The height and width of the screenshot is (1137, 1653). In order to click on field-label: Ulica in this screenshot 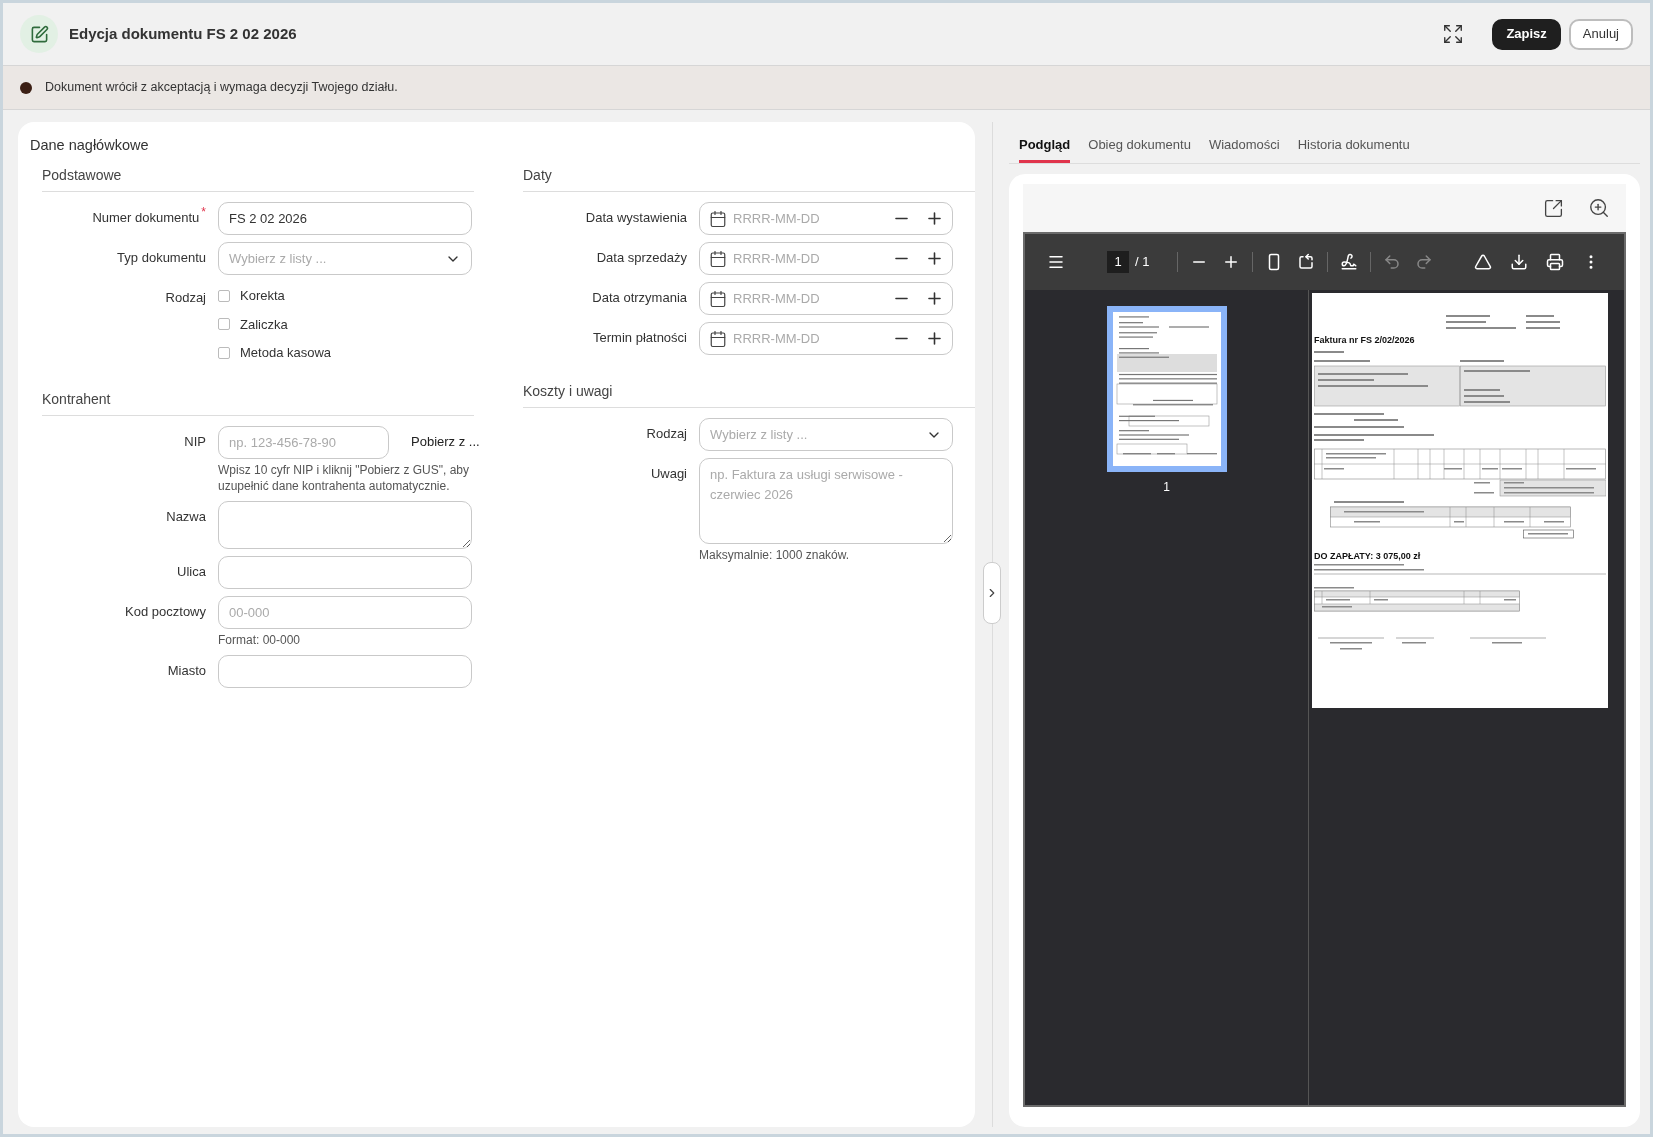, I will do `click(191, 571)`.